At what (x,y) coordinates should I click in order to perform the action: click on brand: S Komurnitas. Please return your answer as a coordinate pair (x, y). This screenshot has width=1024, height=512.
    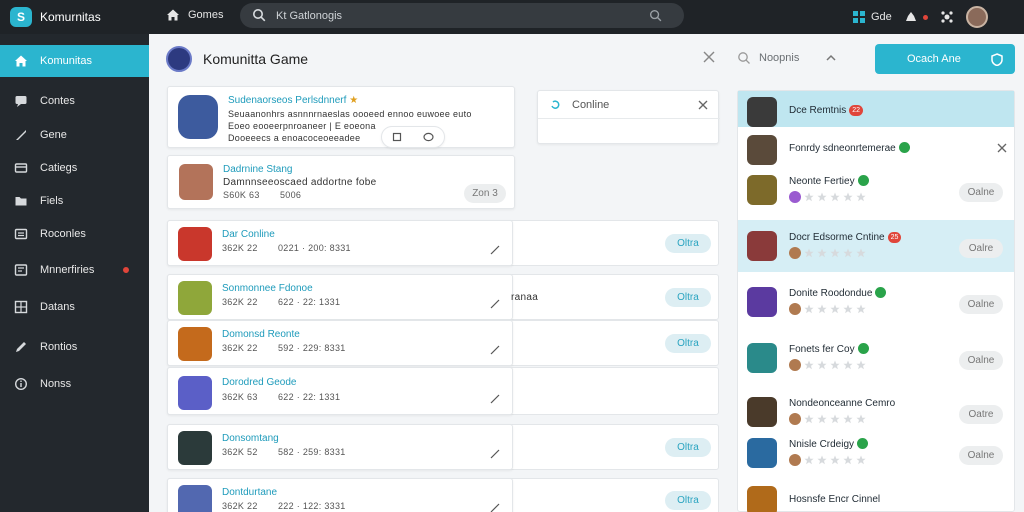
    Looking at the image, I should click on (55, 17).